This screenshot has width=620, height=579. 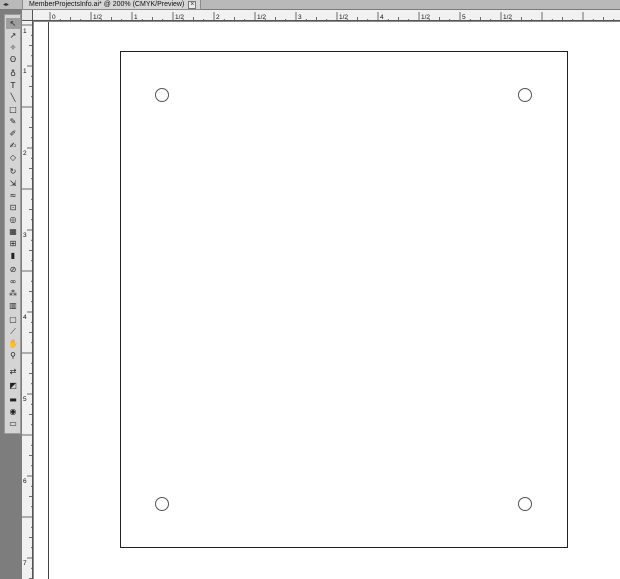 I want to click on symbol-sprayer-tool-icon: ⁂, so click(x=13, y=293).